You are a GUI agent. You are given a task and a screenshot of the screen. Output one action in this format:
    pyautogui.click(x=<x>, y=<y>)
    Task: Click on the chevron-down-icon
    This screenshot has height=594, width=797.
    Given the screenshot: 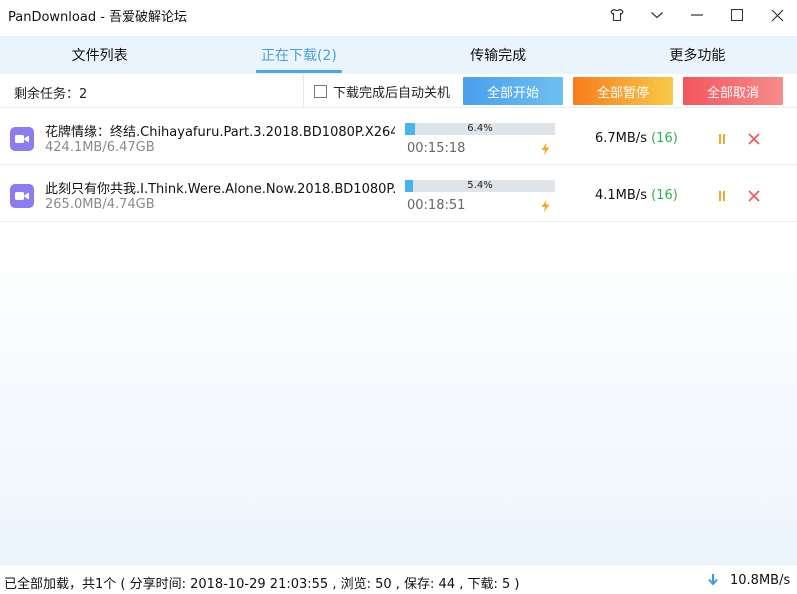 What is the action you would take?
    pyautogui.click(x=657, y=15)
    